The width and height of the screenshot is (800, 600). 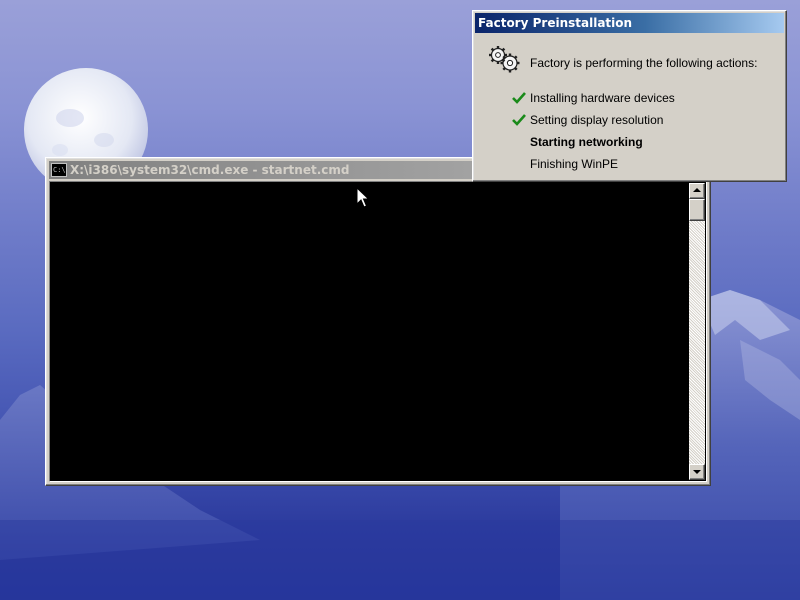 I want to click on step-label: Finishing WinPE, so click(x=574, y=164).